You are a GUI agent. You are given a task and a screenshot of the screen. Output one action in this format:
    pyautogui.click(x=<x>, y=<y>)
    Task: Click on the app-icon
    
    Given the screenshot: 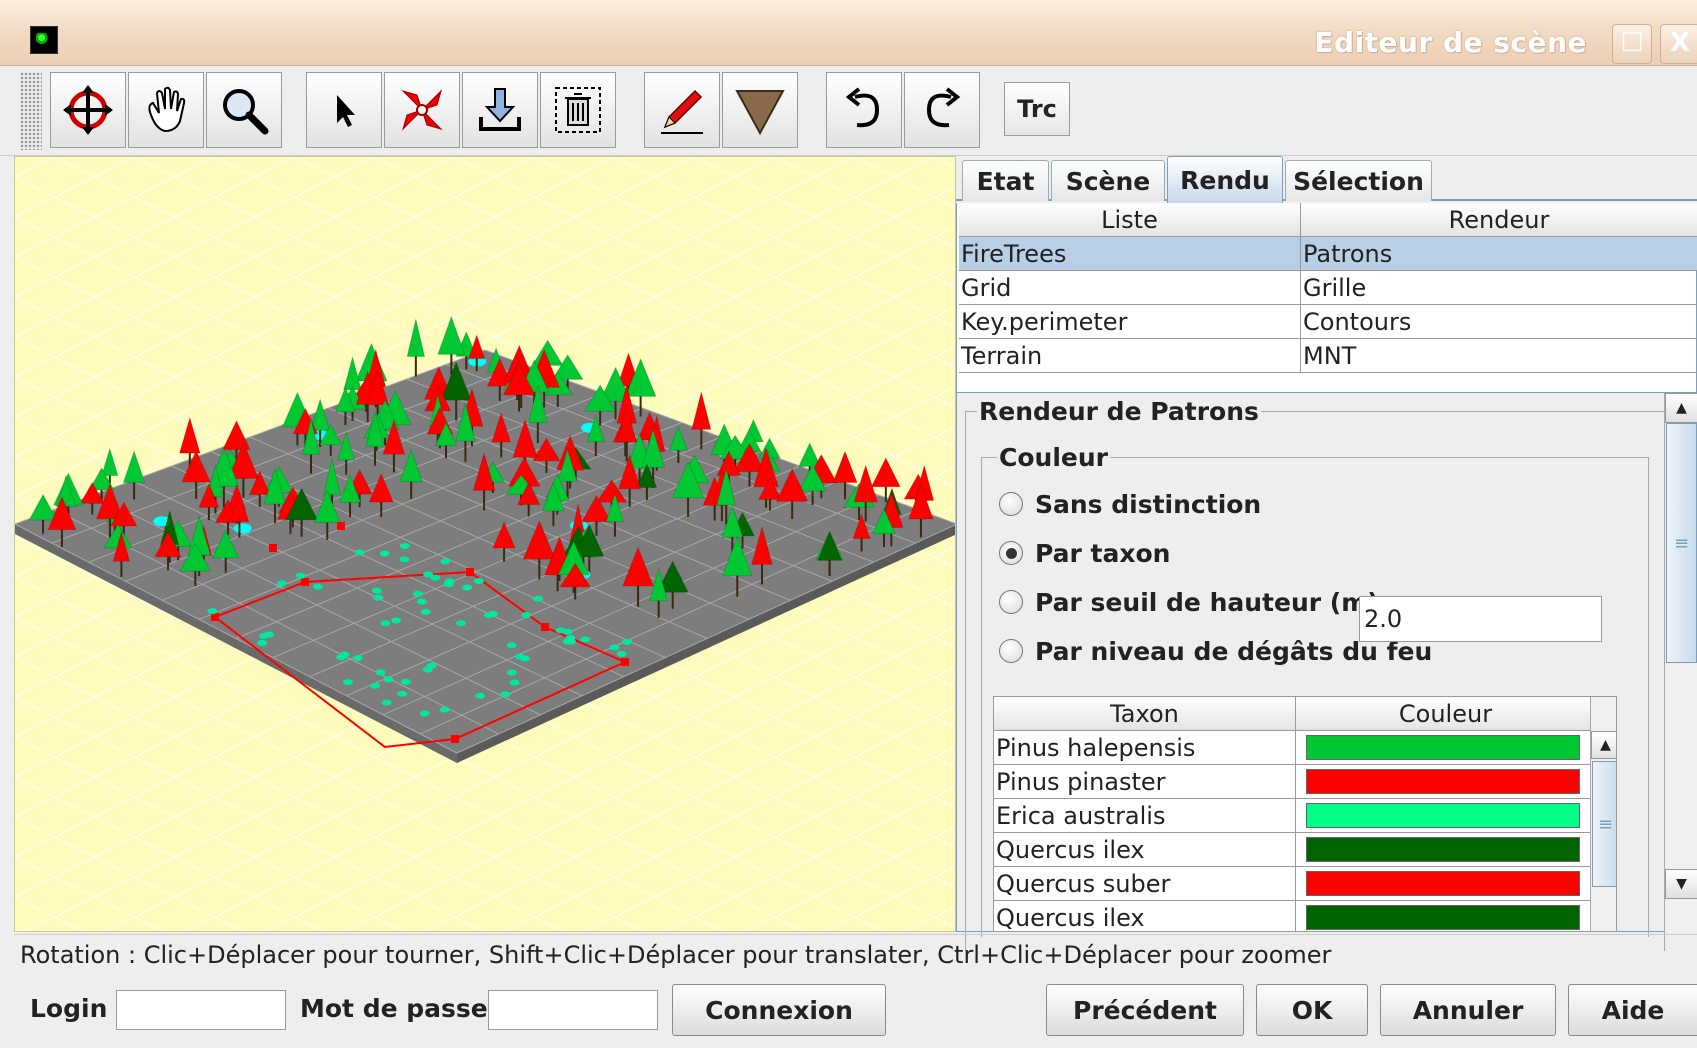 What is the action you would take?
    pyautogui.click(x=44, y=40)
    